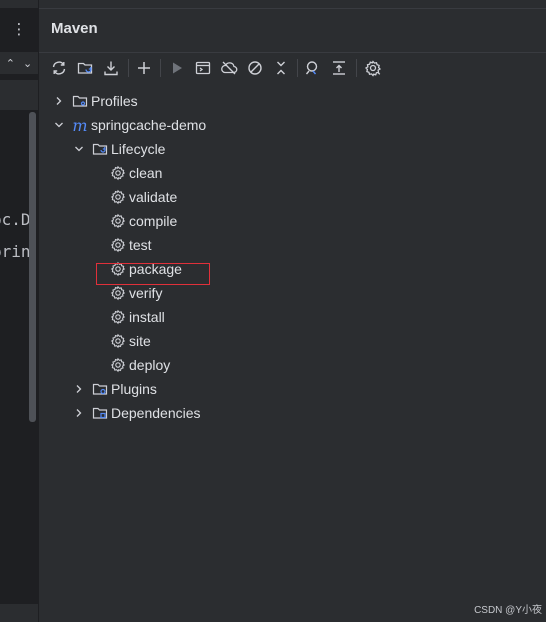 This screenshot has height=622, width=546. Describe the element at coordinates (146, 293) in the screenshot. I see `phase-label: verify` at that location.